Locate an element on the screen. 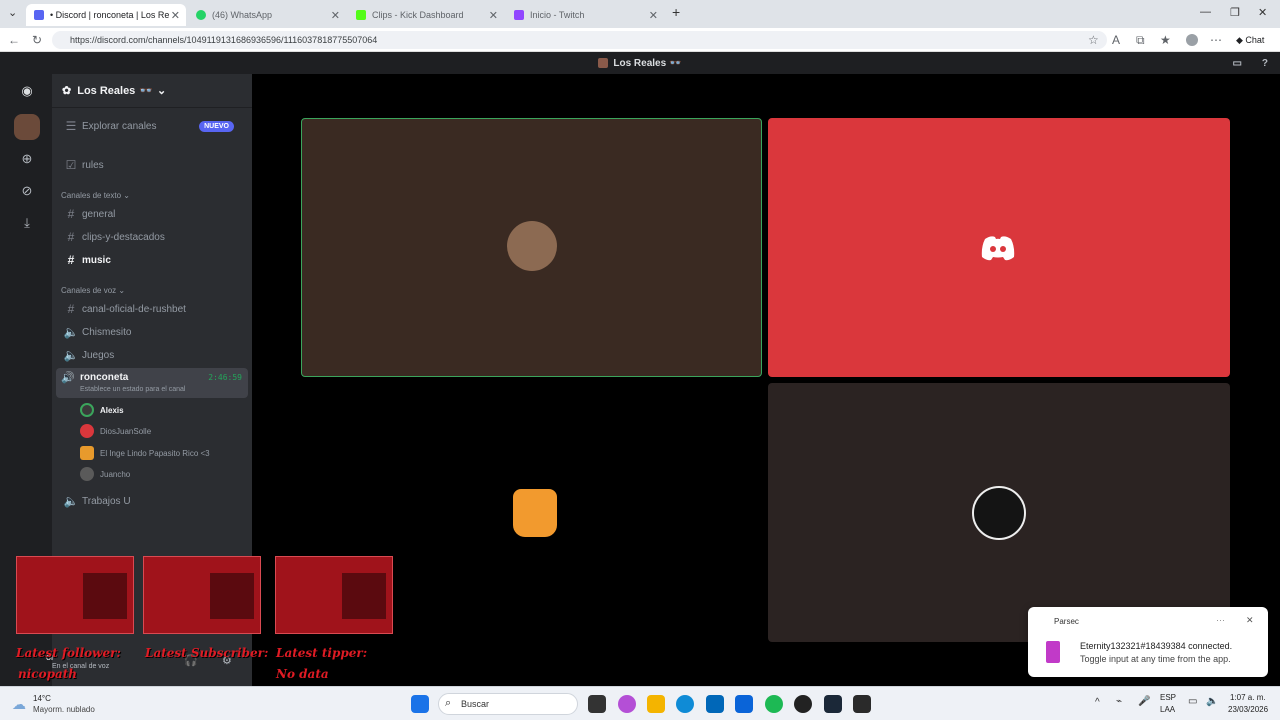 This screenshot has height=720, width=1280. voice-category: Canales de voz ⌄ is located at coordinates (93, 290).